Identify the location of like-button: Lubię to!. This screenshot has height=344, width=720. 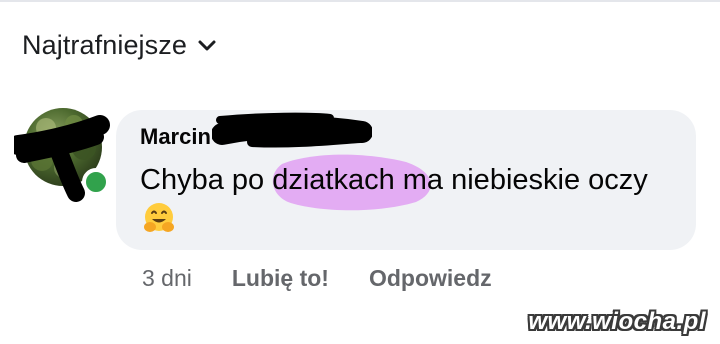
(280, 278).